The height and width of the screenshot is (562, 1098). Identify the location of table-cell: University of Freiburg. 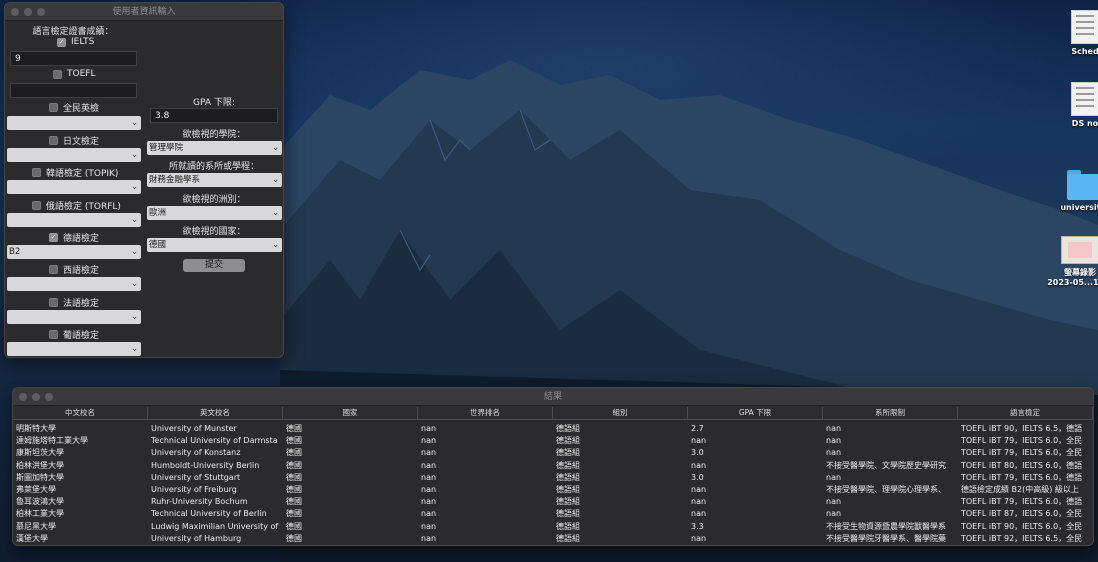
(194, 489).